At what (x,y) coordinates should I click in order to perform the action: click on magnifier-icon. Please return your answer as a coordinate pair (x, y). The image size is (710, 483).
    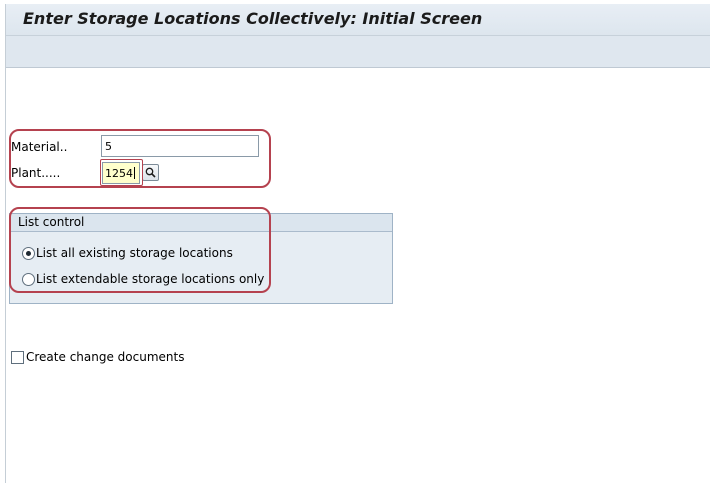
    Looking at the image, I should click on (150, 172).